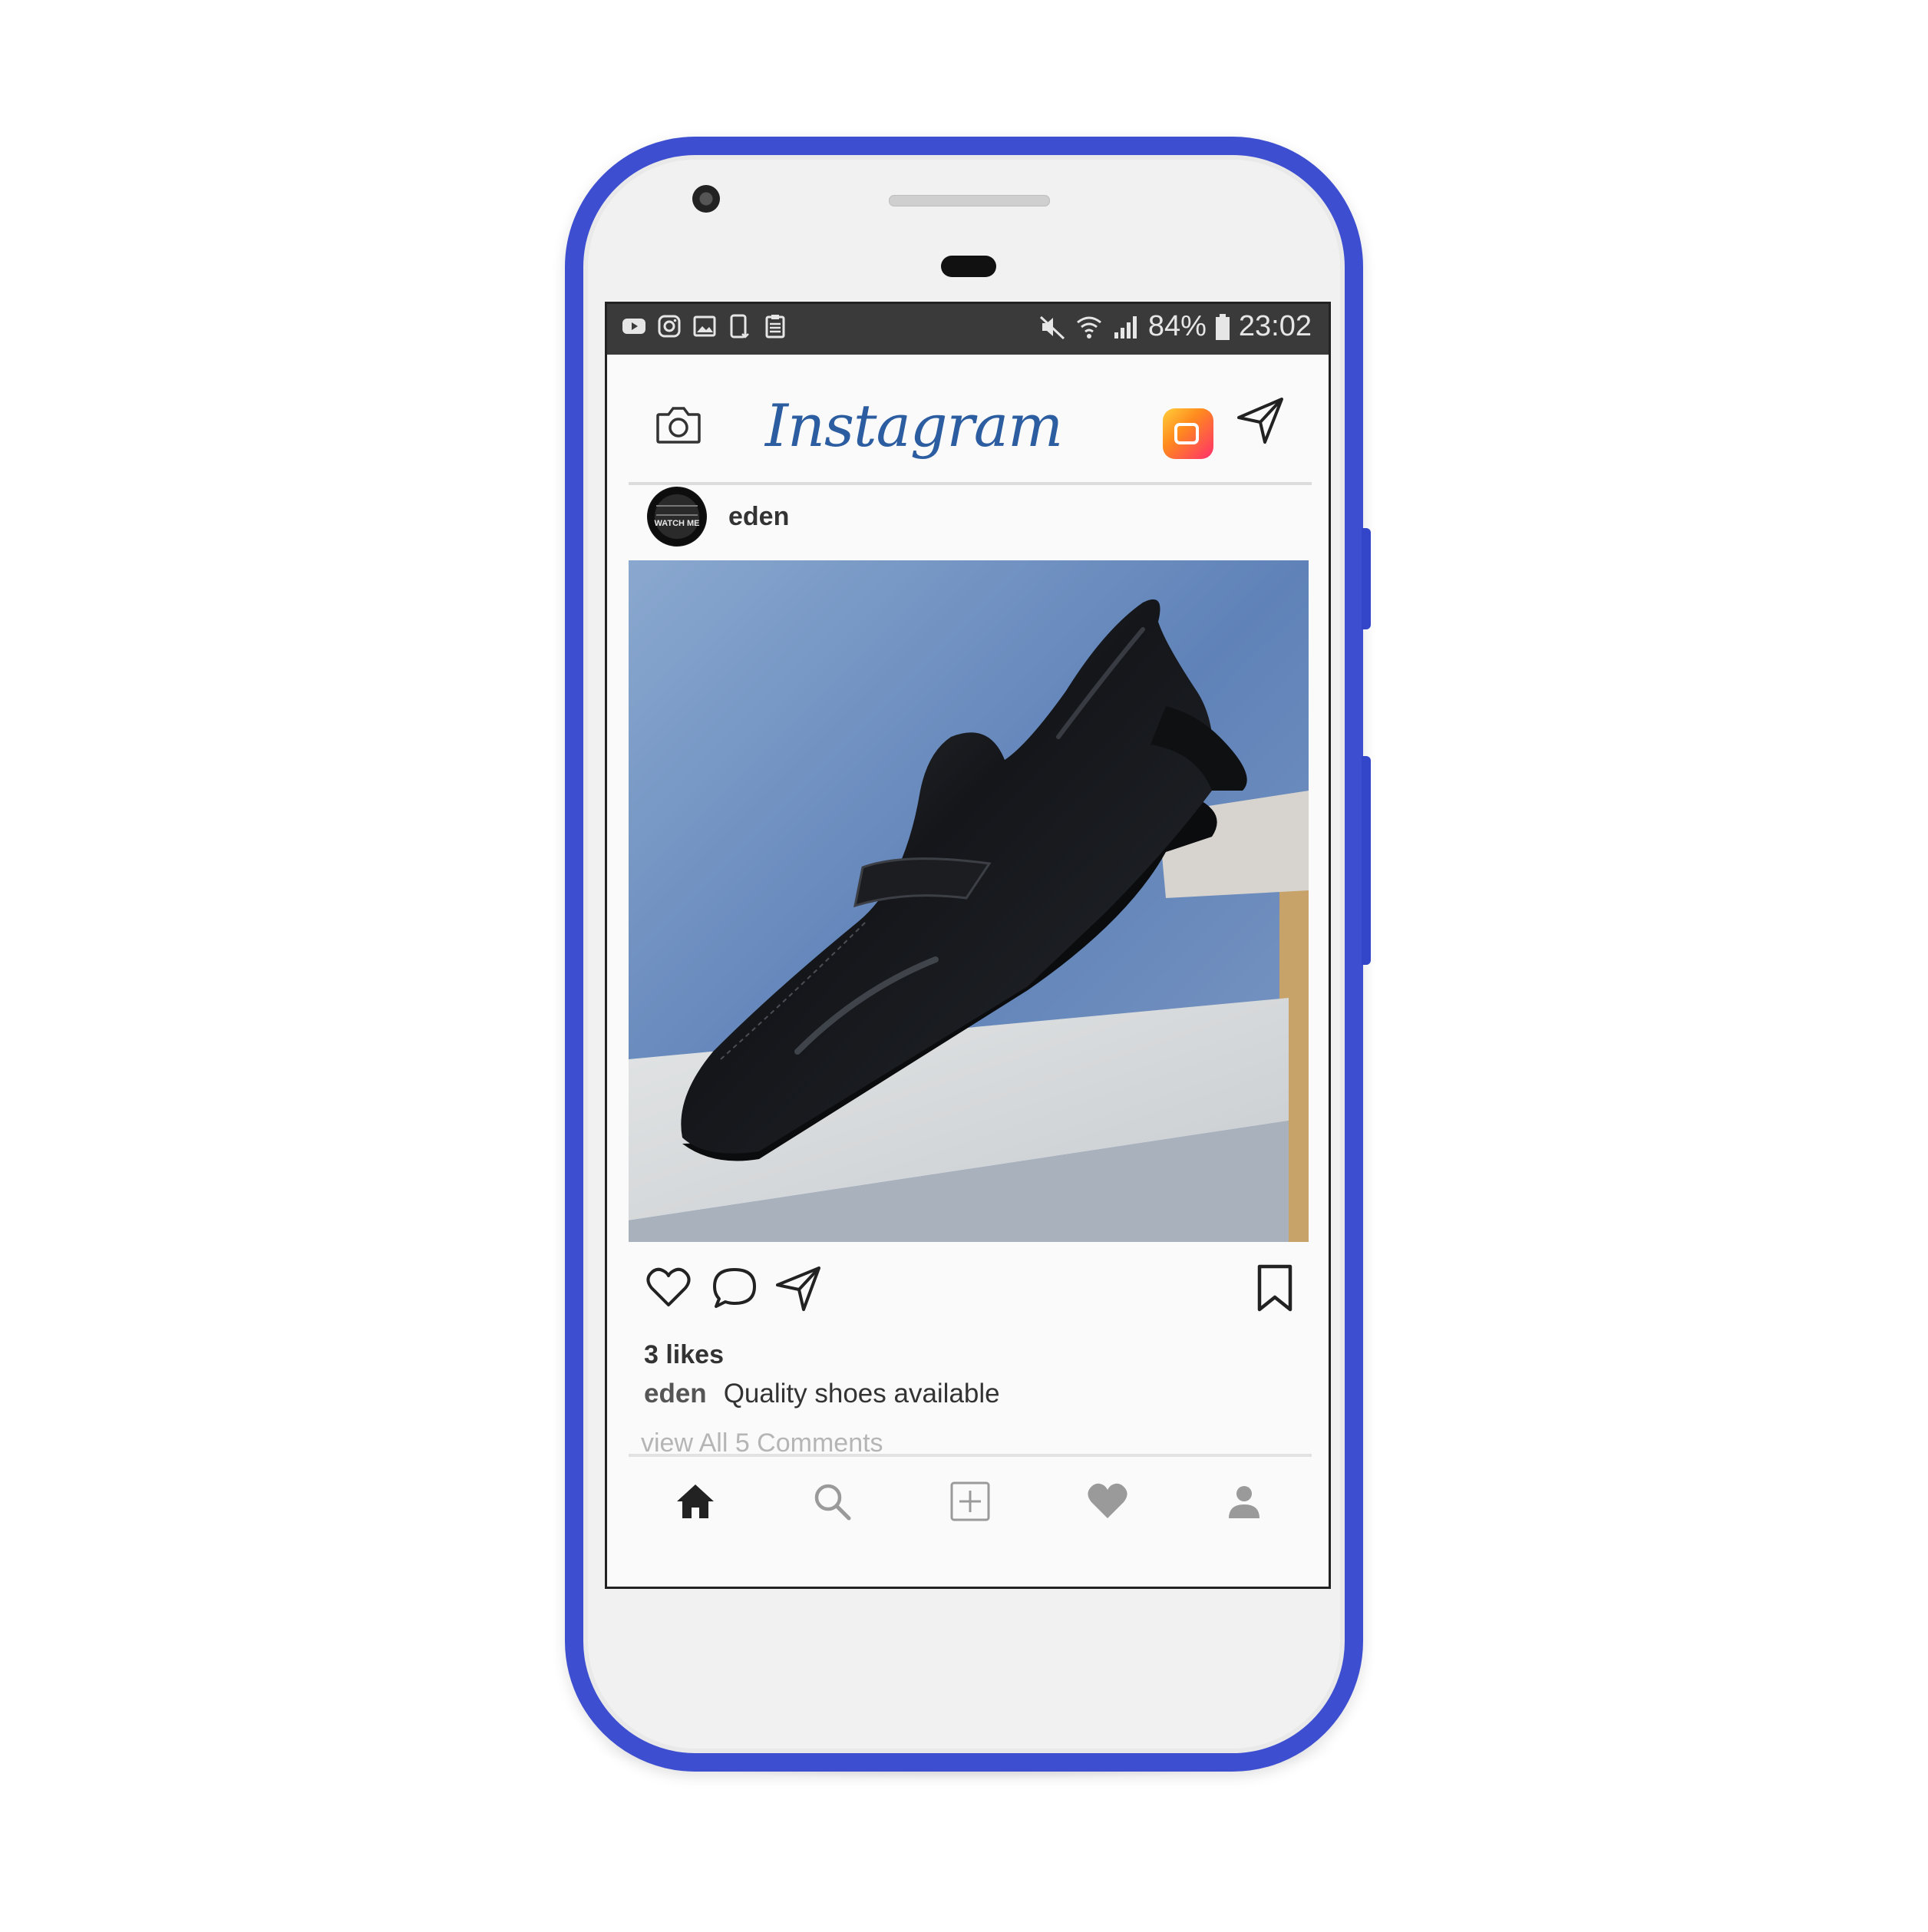 The height and width of the screenshot is (1932, 1928). I want to click on bottom-nav-divider, so click(971, 1455).